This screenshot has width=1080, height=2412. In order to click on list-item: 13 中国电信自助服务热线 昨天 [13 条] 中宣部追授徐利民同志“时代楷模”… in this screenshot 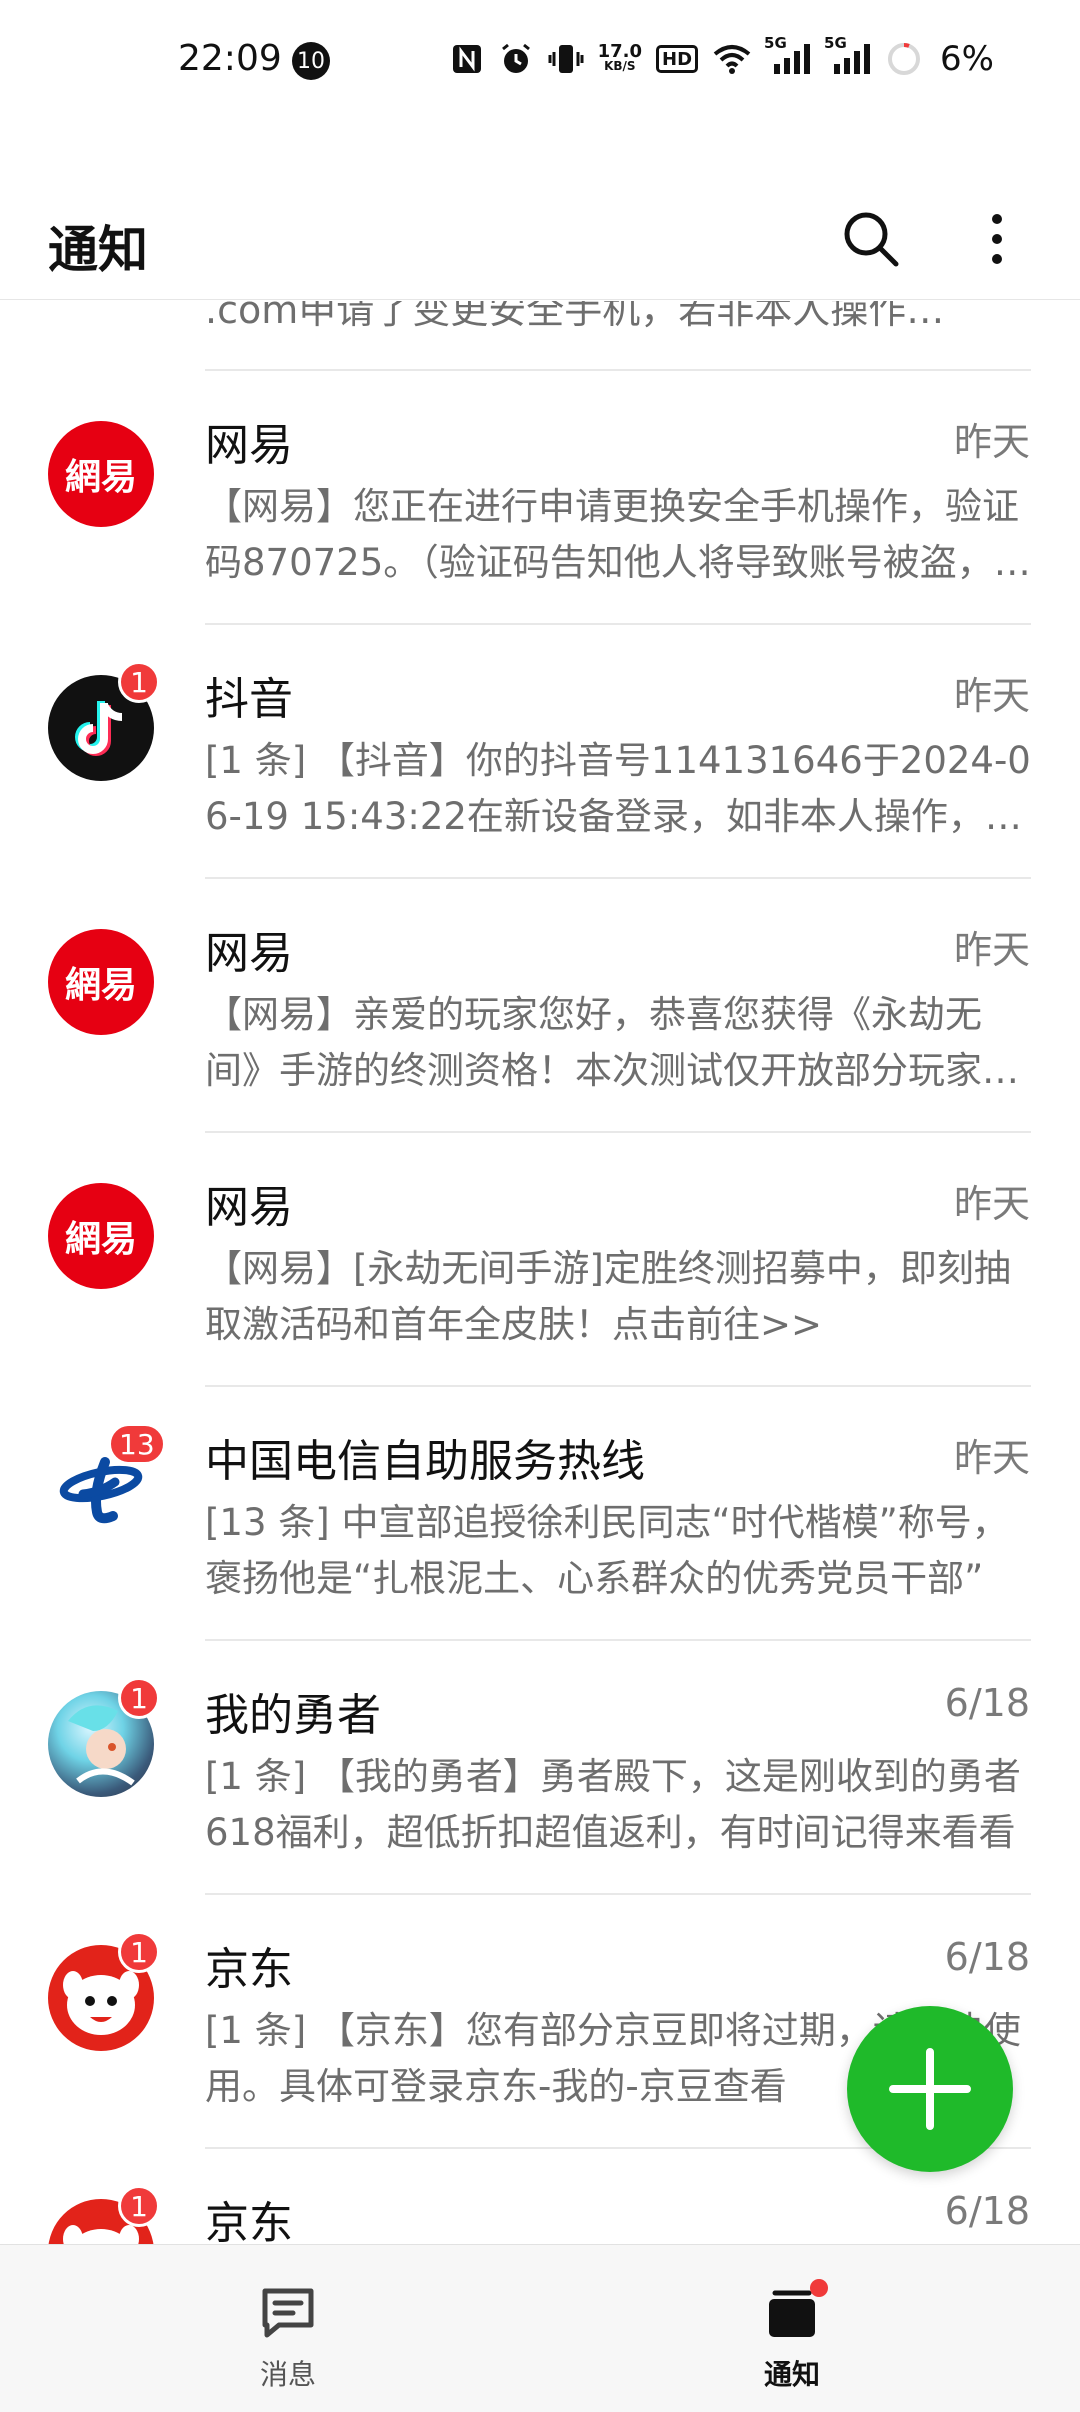, I will do `click(540, 1514)`.